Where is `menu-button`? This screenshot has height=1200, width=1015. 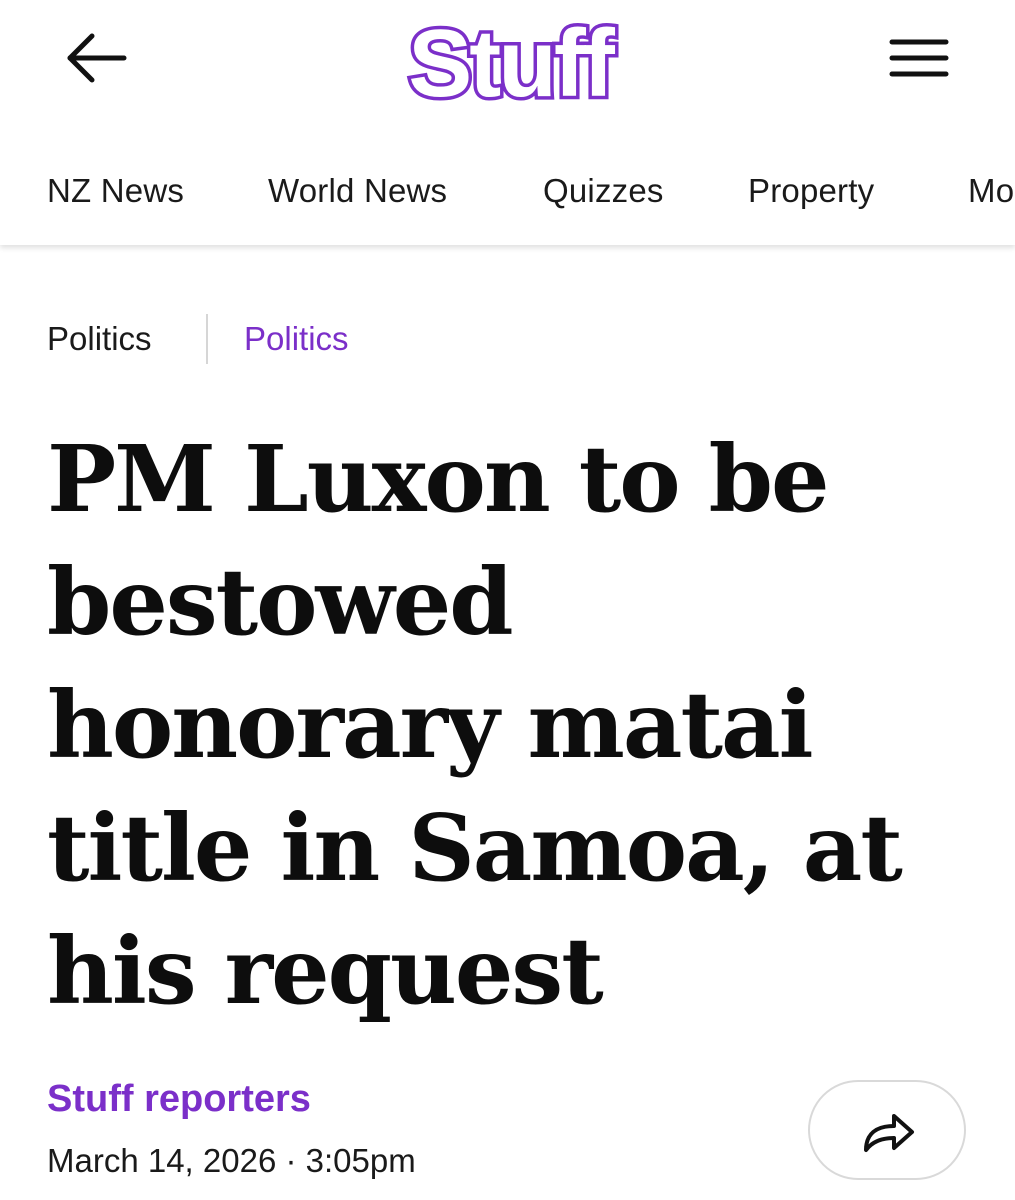 menu-button is located at coordinates (920, 58).